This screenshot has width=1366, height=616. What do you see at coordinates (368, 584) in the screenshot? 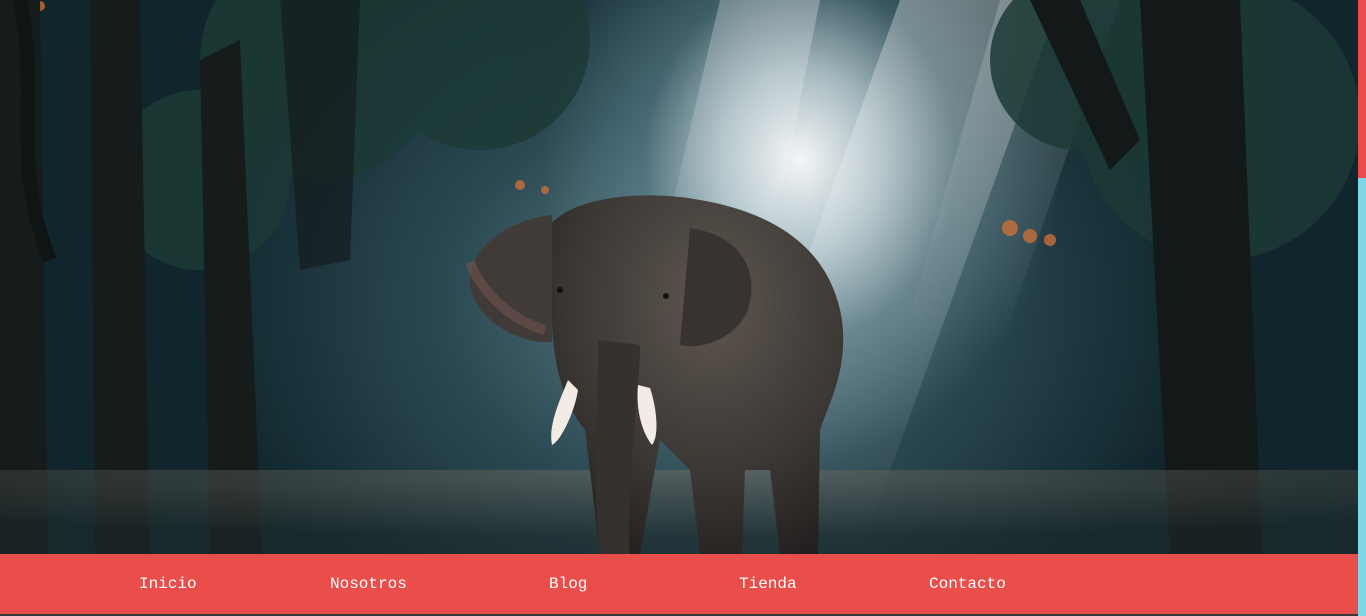
I see `nav-link-nosotros: Nosotros` at bounding box center [368, 584].